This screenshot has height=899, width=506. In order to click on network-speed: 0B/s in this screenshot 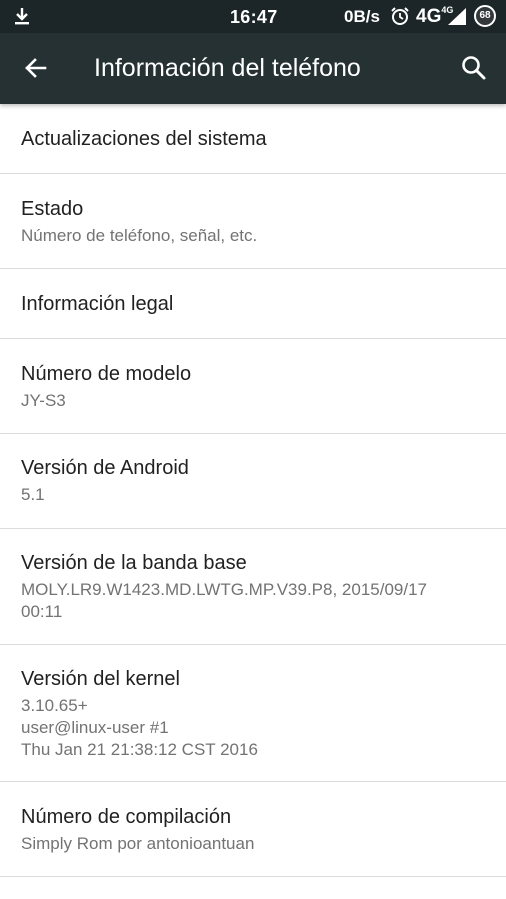, I will do `click(362, 16)`.